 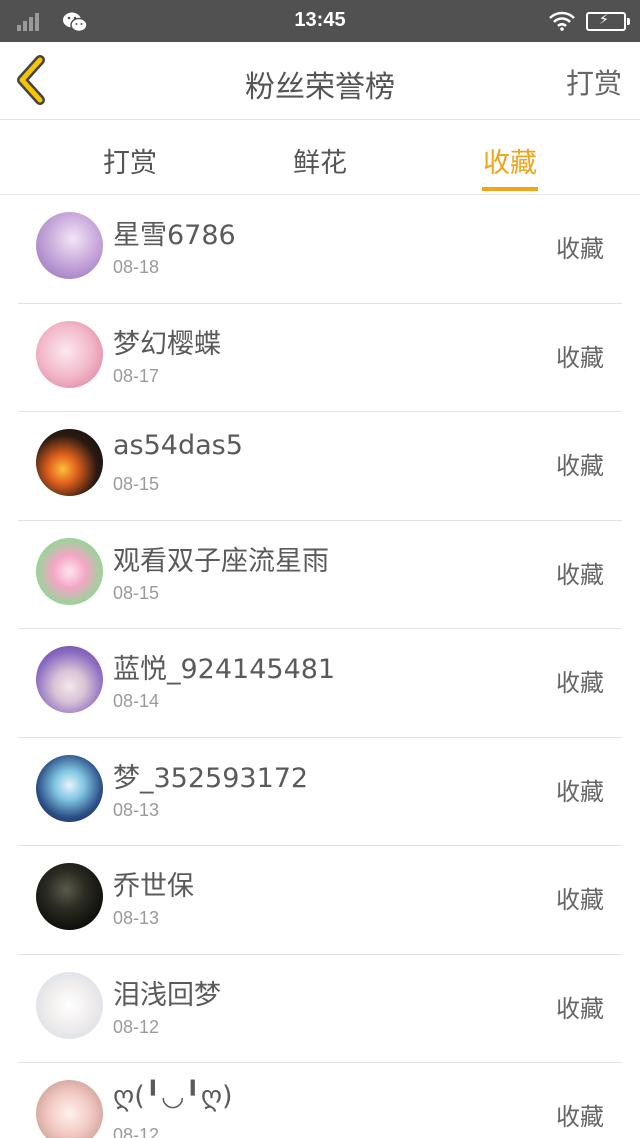 What do you see at coordinates (167, 995) in the screenshot?
I see `fan-name: 泪浅回梦` at bounding box center [167, 995].